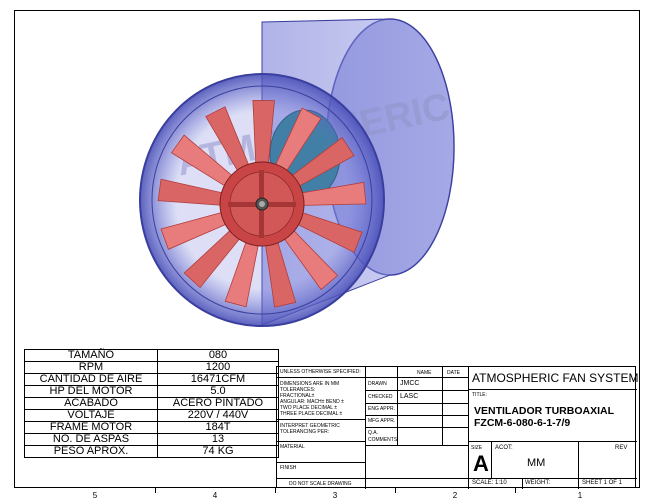 The height and width of the screenshot is (504, 646). Describe the element at coordinates (323, 496) in the screenshot. I see `zone-ruler: 5 4 3 2 1` at that location.